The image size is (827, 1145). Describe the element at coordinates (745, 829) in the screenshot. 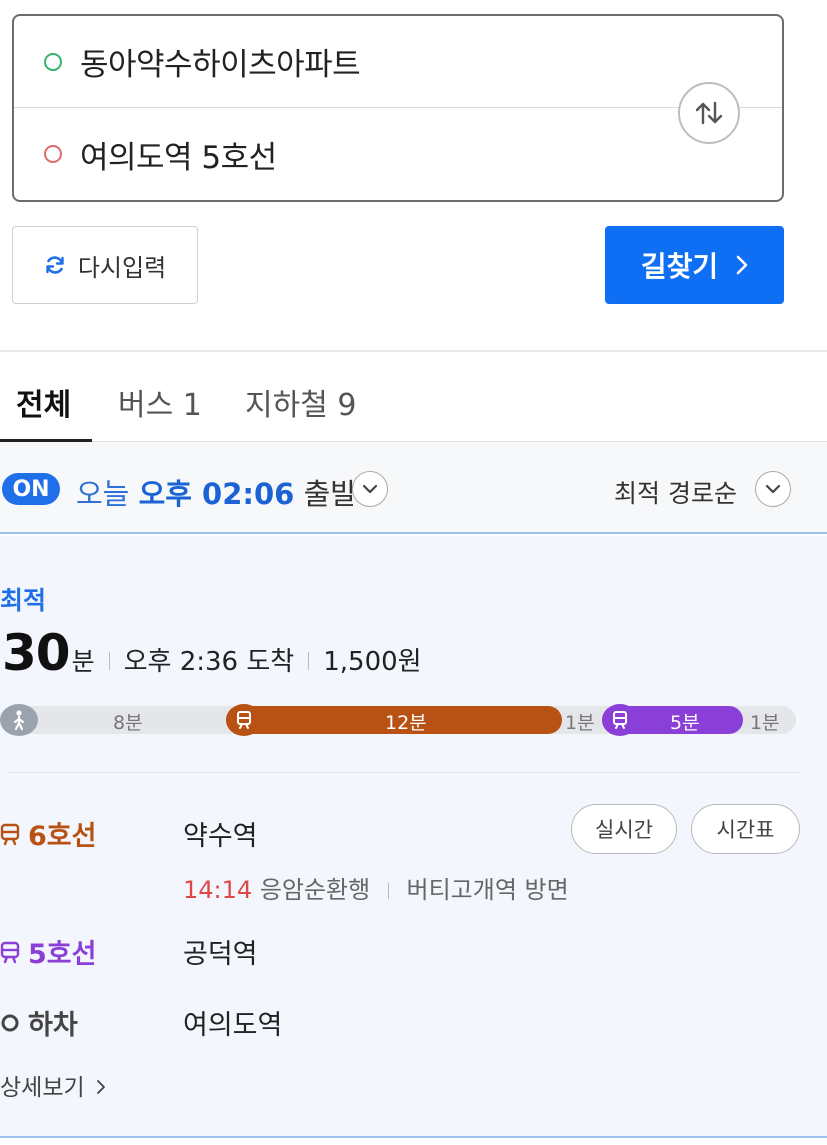

I see `timetable-button: 시간표` at that location.